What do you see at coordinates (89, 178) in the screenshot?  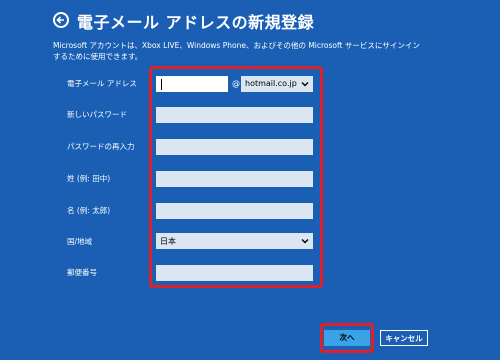 I see `last-name-label: 姓 (例: 田中)` at bounding box center [89, 178].